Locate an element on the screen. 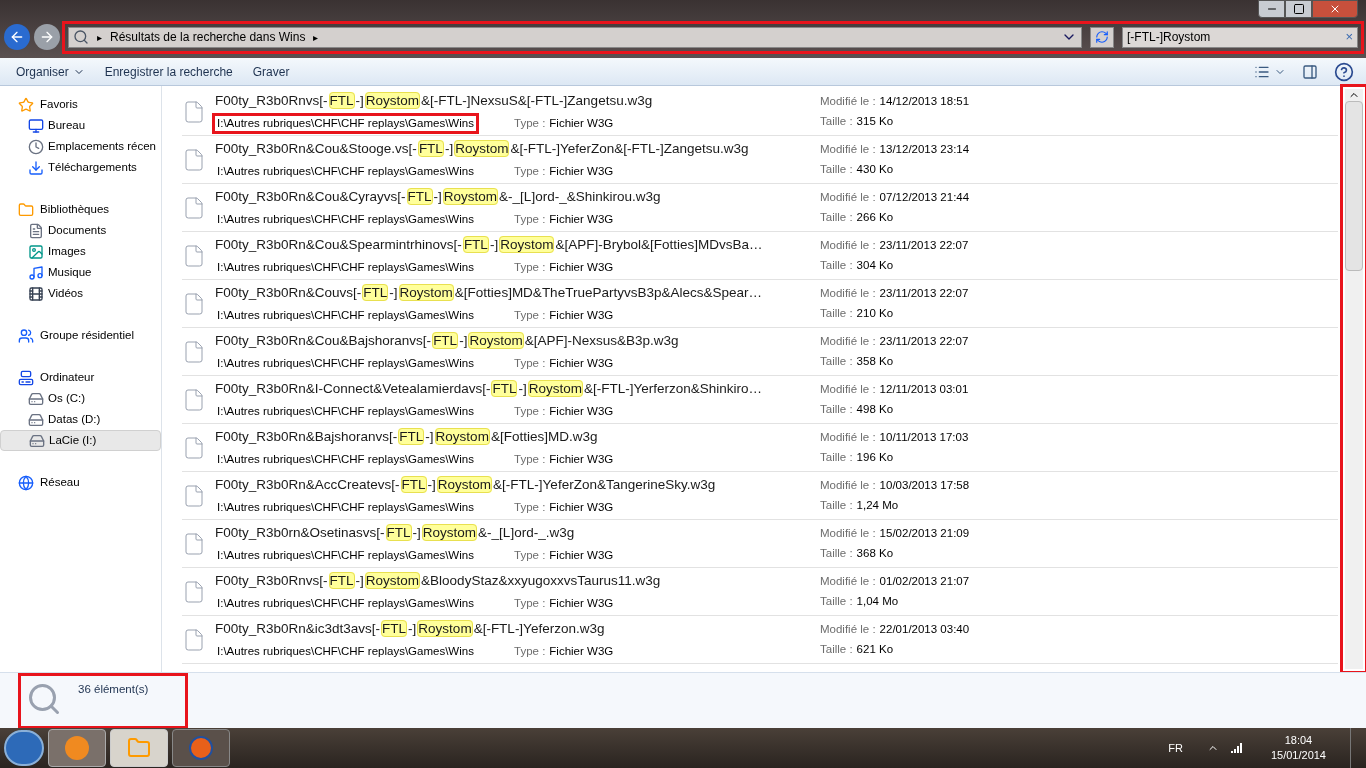  sidebar-item: Images is located at coordinates (80, 251).